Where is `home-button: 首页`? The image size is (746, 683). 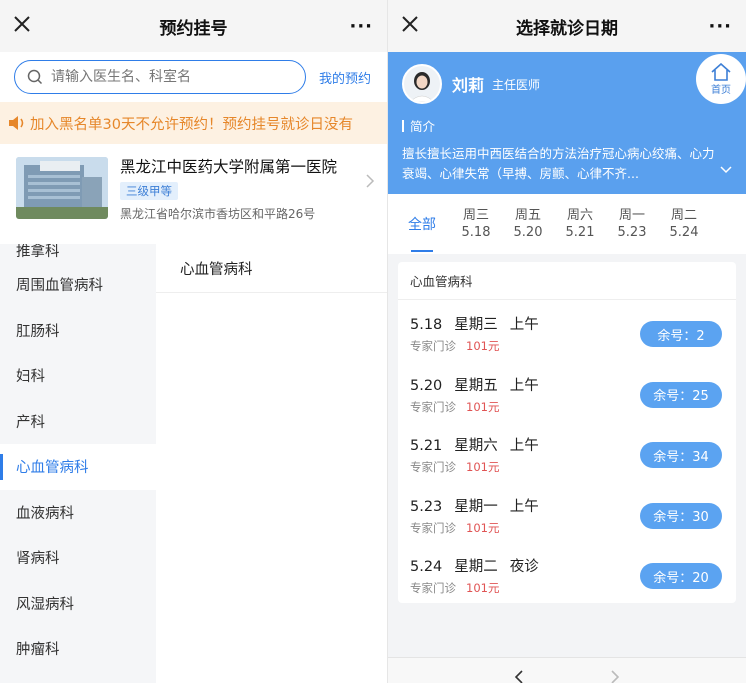 home-button: 首页 is located at coordinates (721, 79).